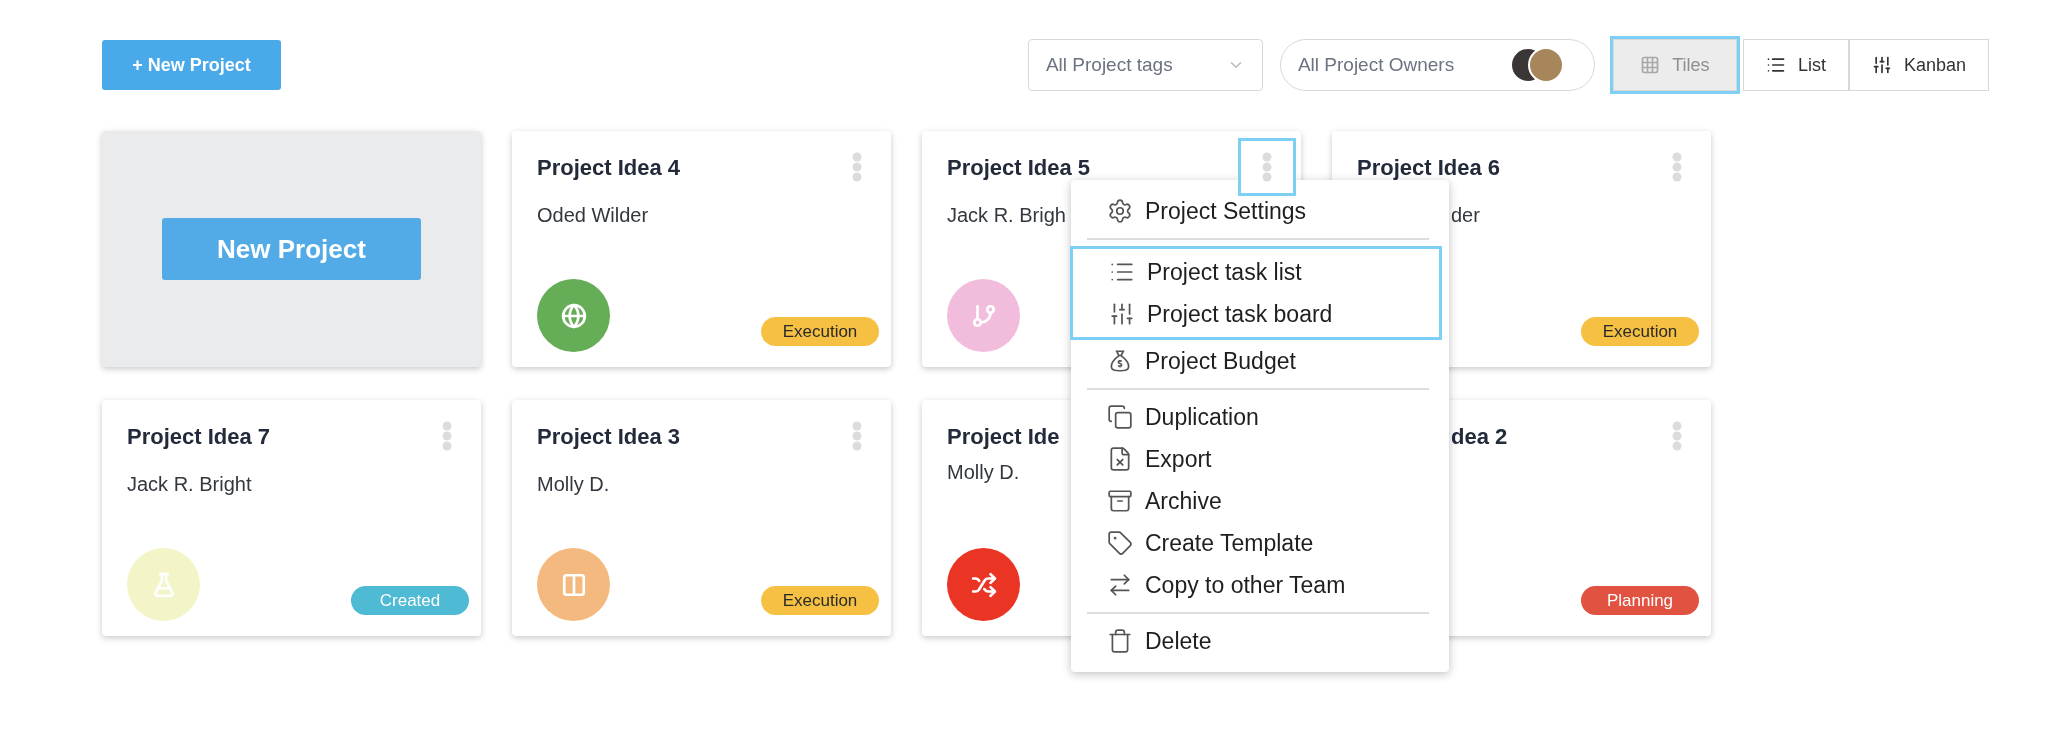 Image resolution: width=2048 pixels, height=749 pixels. What do you see at coordinates (1640, 600) in the screenshot?
I see `status-tag: Planning` at bounding box center [1640, 600].